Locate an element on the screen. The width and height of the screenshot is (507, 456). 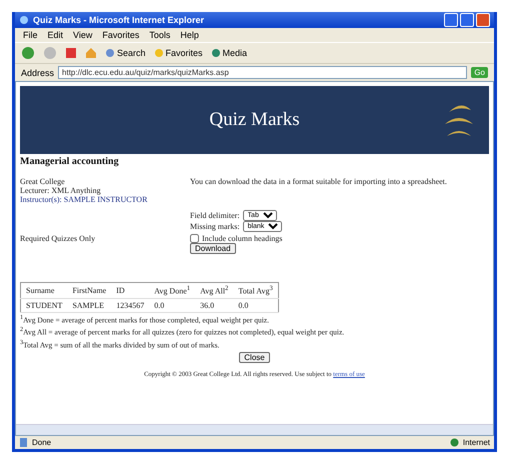
column-header: Total Avg$^{3}$ is located at coordinates (255, 290).